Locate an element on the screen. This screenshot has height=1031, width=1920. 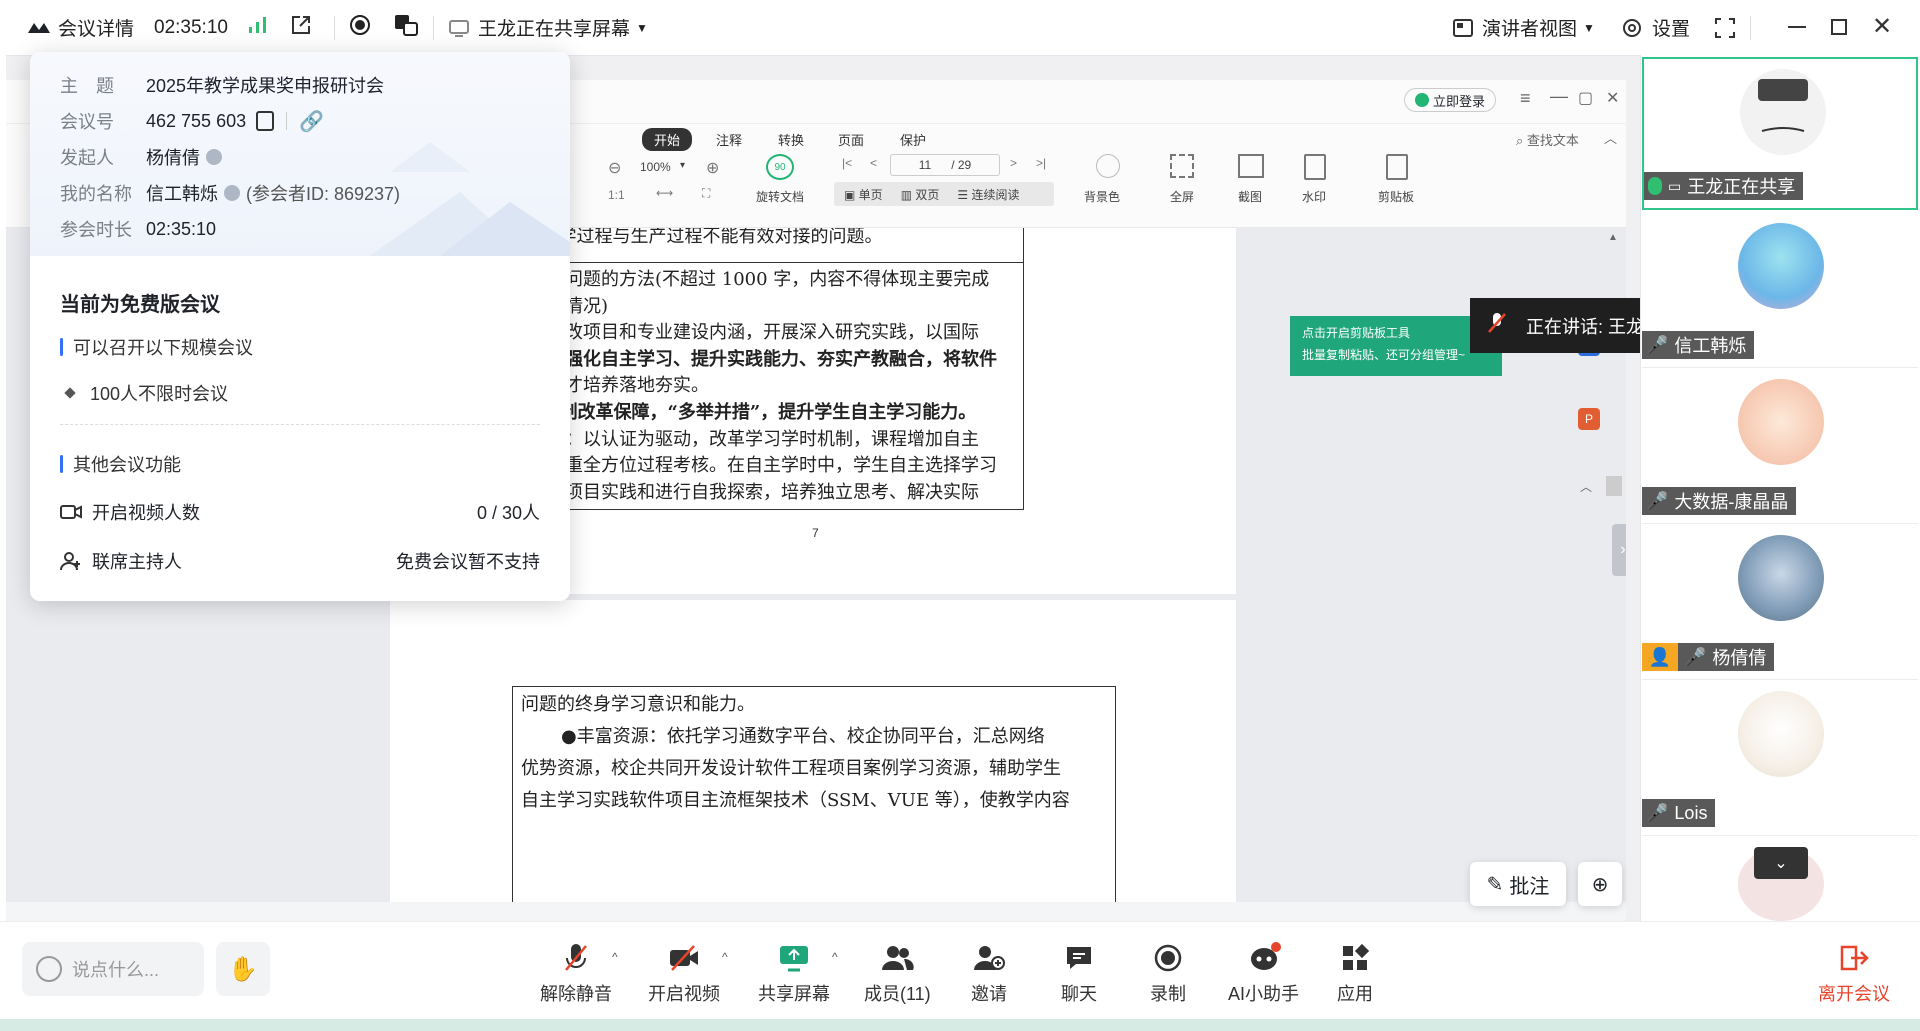
settings-button: 设置 is located at coordinates (1655, 27).